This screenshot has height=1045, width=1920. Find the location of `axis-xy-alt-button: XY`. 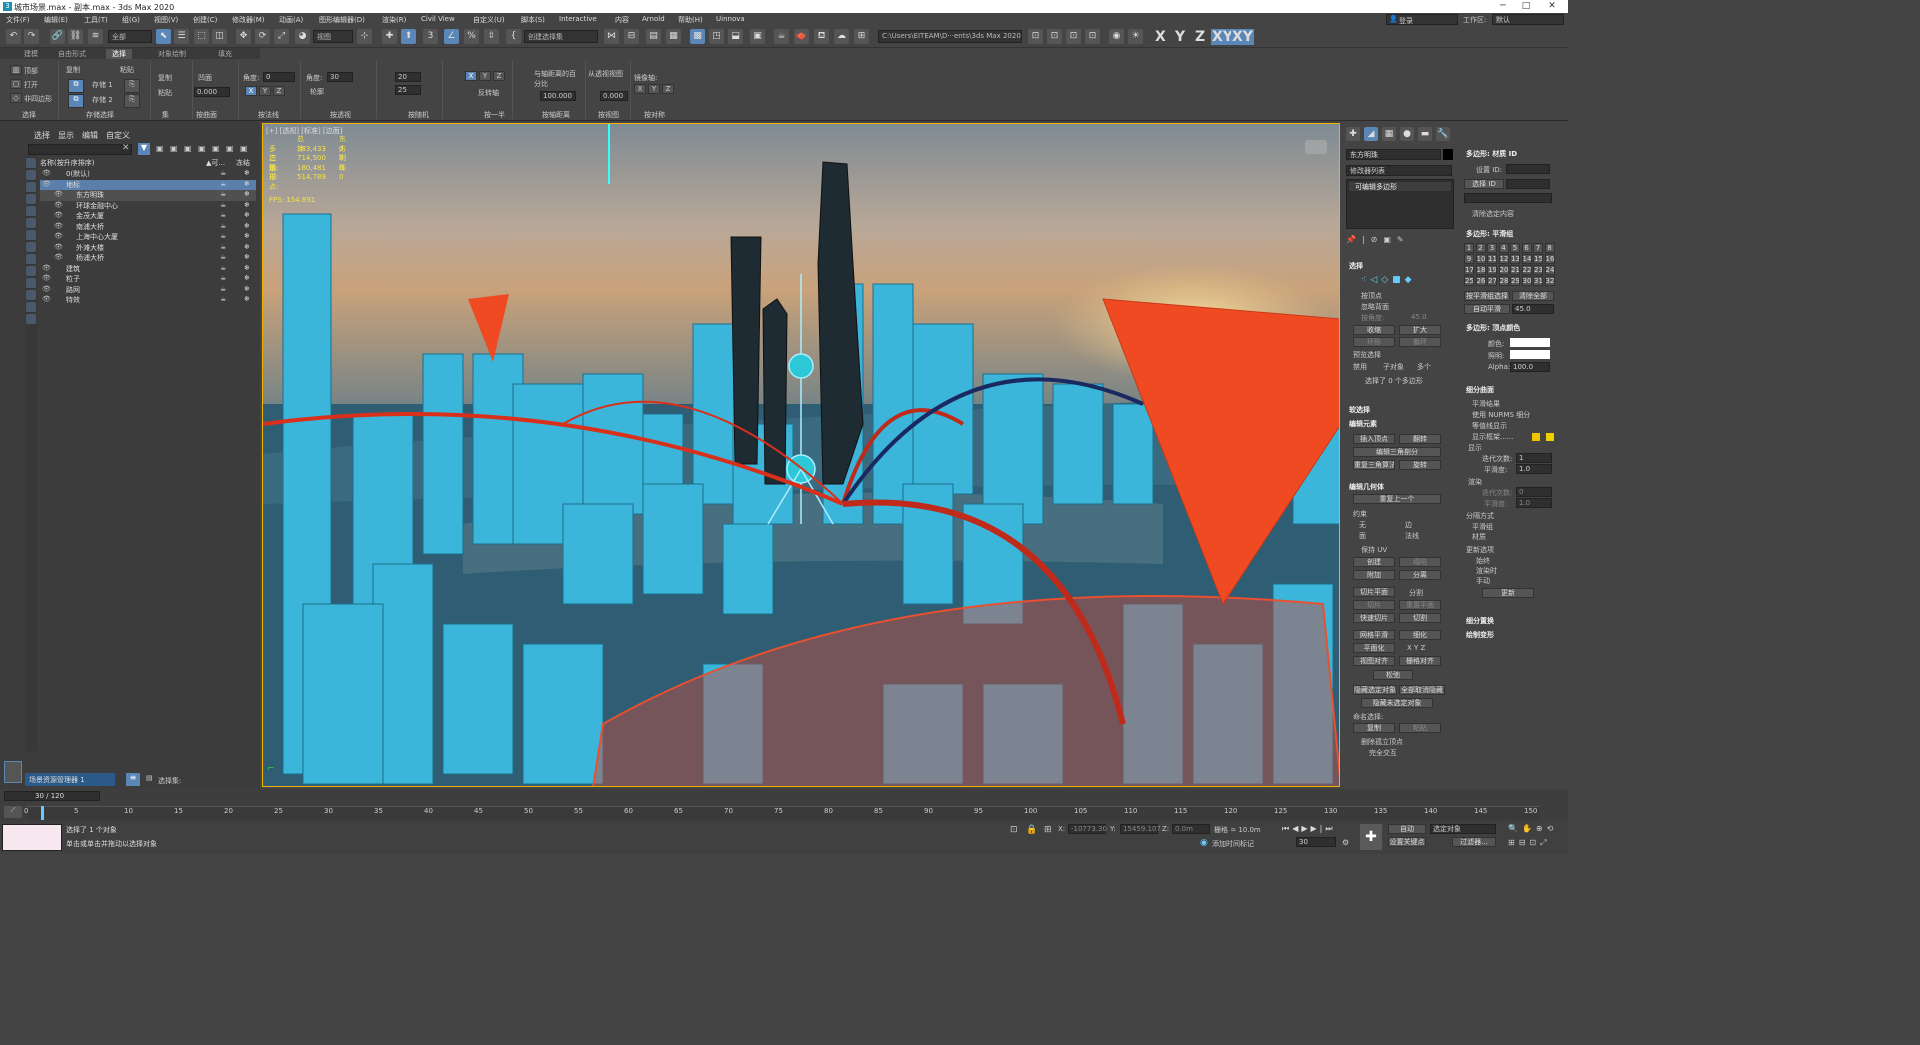

axis-xy-alt-button: XY is located at coordinates (1242, 37).